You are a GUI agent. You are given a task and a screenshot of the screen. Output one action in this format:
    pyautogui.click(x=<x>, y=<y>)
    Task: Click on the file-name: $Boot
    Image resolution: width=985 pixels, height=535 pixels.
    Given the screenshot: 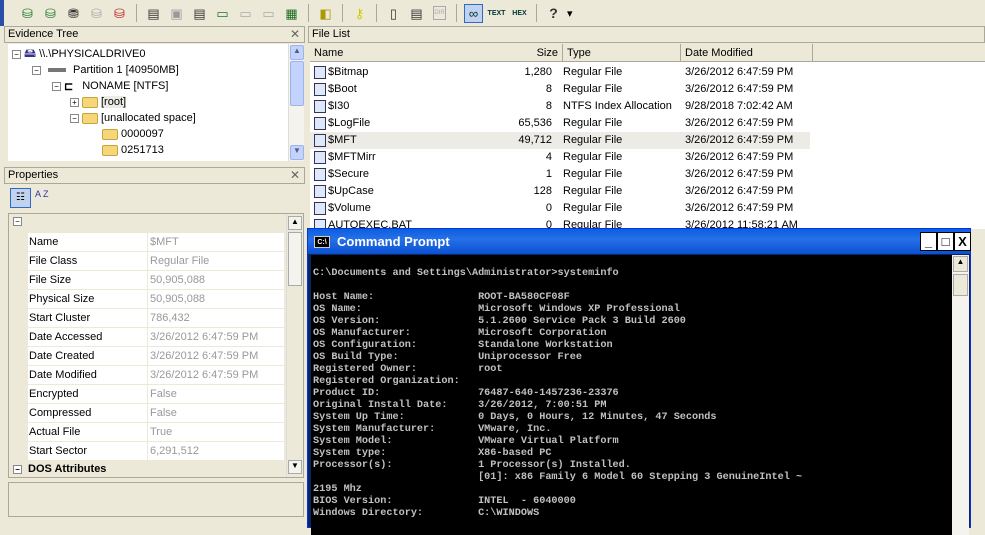 What is the action you would take?
    pyautogui.click(x=342, y=89)
    